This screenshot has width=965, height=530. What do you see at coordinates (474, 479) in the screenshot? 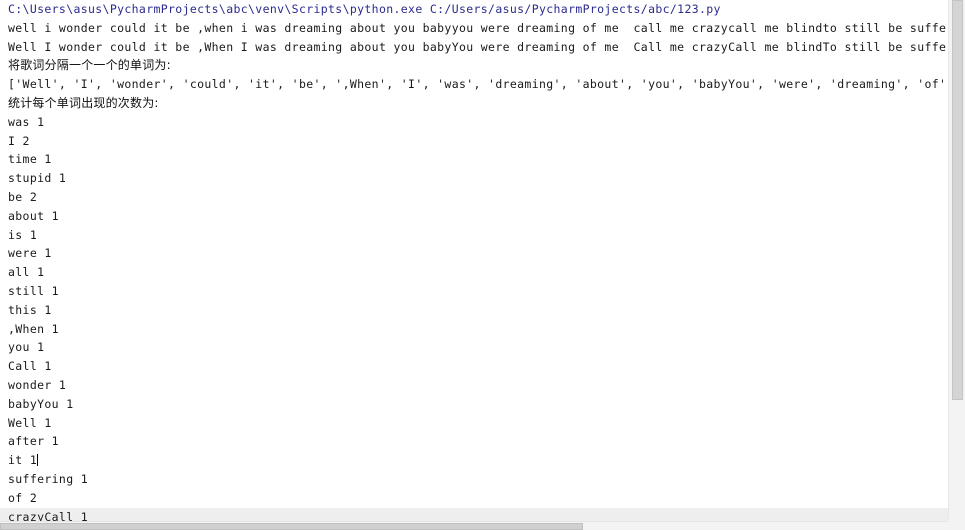
I see `word-count-row: suffering 1` at bounding box center [474, 479].